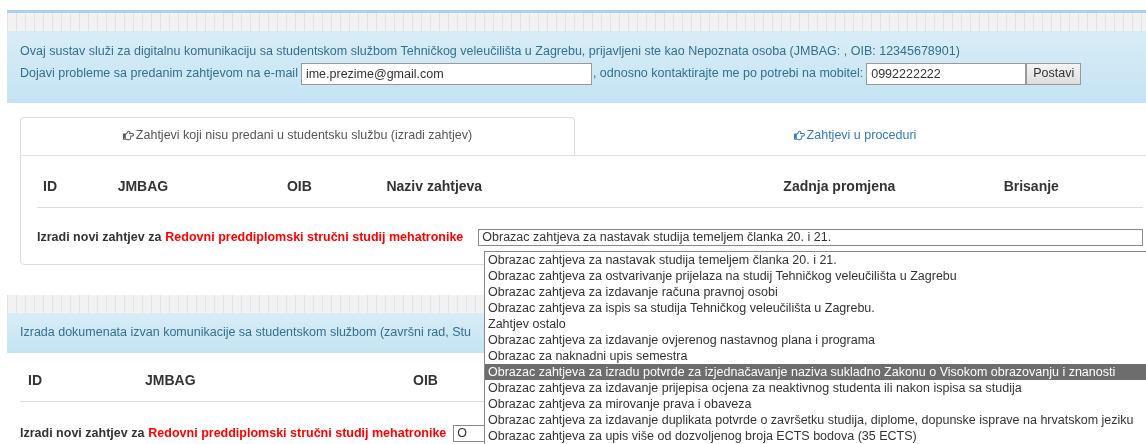 The height and width of the screenshot is (444, 1146). Describe the element at coordinates (490, 51) in the screenshot. I see `info-text: Ovaj sustav služi za digitalnu komunikaciju sa studentskom službom Tehničkog veleučilišta u Zagrebu, prijavljeni ste kao Nepoznata osoba (JMBAG: , OIB: 12345678901)` at that location.